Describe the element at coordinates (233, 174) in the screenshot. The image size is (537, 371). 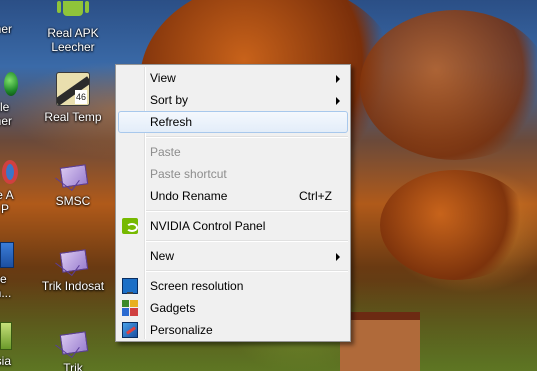
I see `menu-item-paste-shortcut: Paste shortcut` at that location.